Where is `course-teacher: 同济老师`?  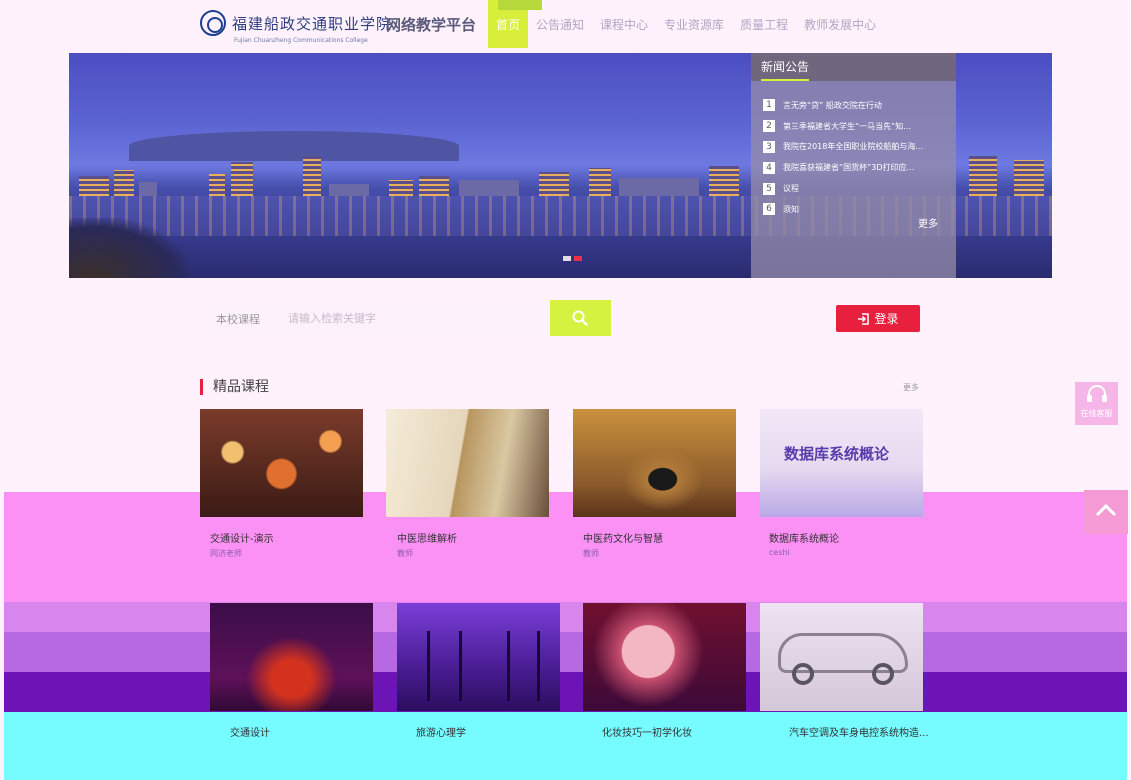 course-teacher: 同济老师 is located at coordinates (226, 553).